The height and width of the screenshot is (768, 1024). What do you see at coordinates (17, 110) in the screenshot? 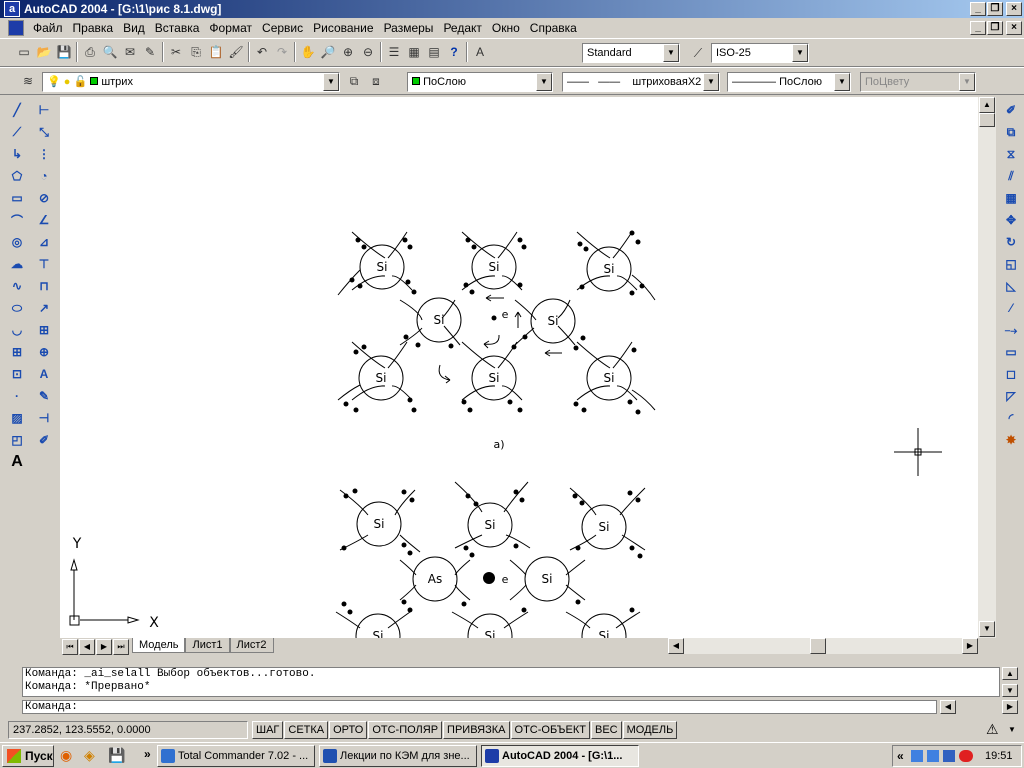
I see `line-icon: ╱` at bounding box center [17, 110].